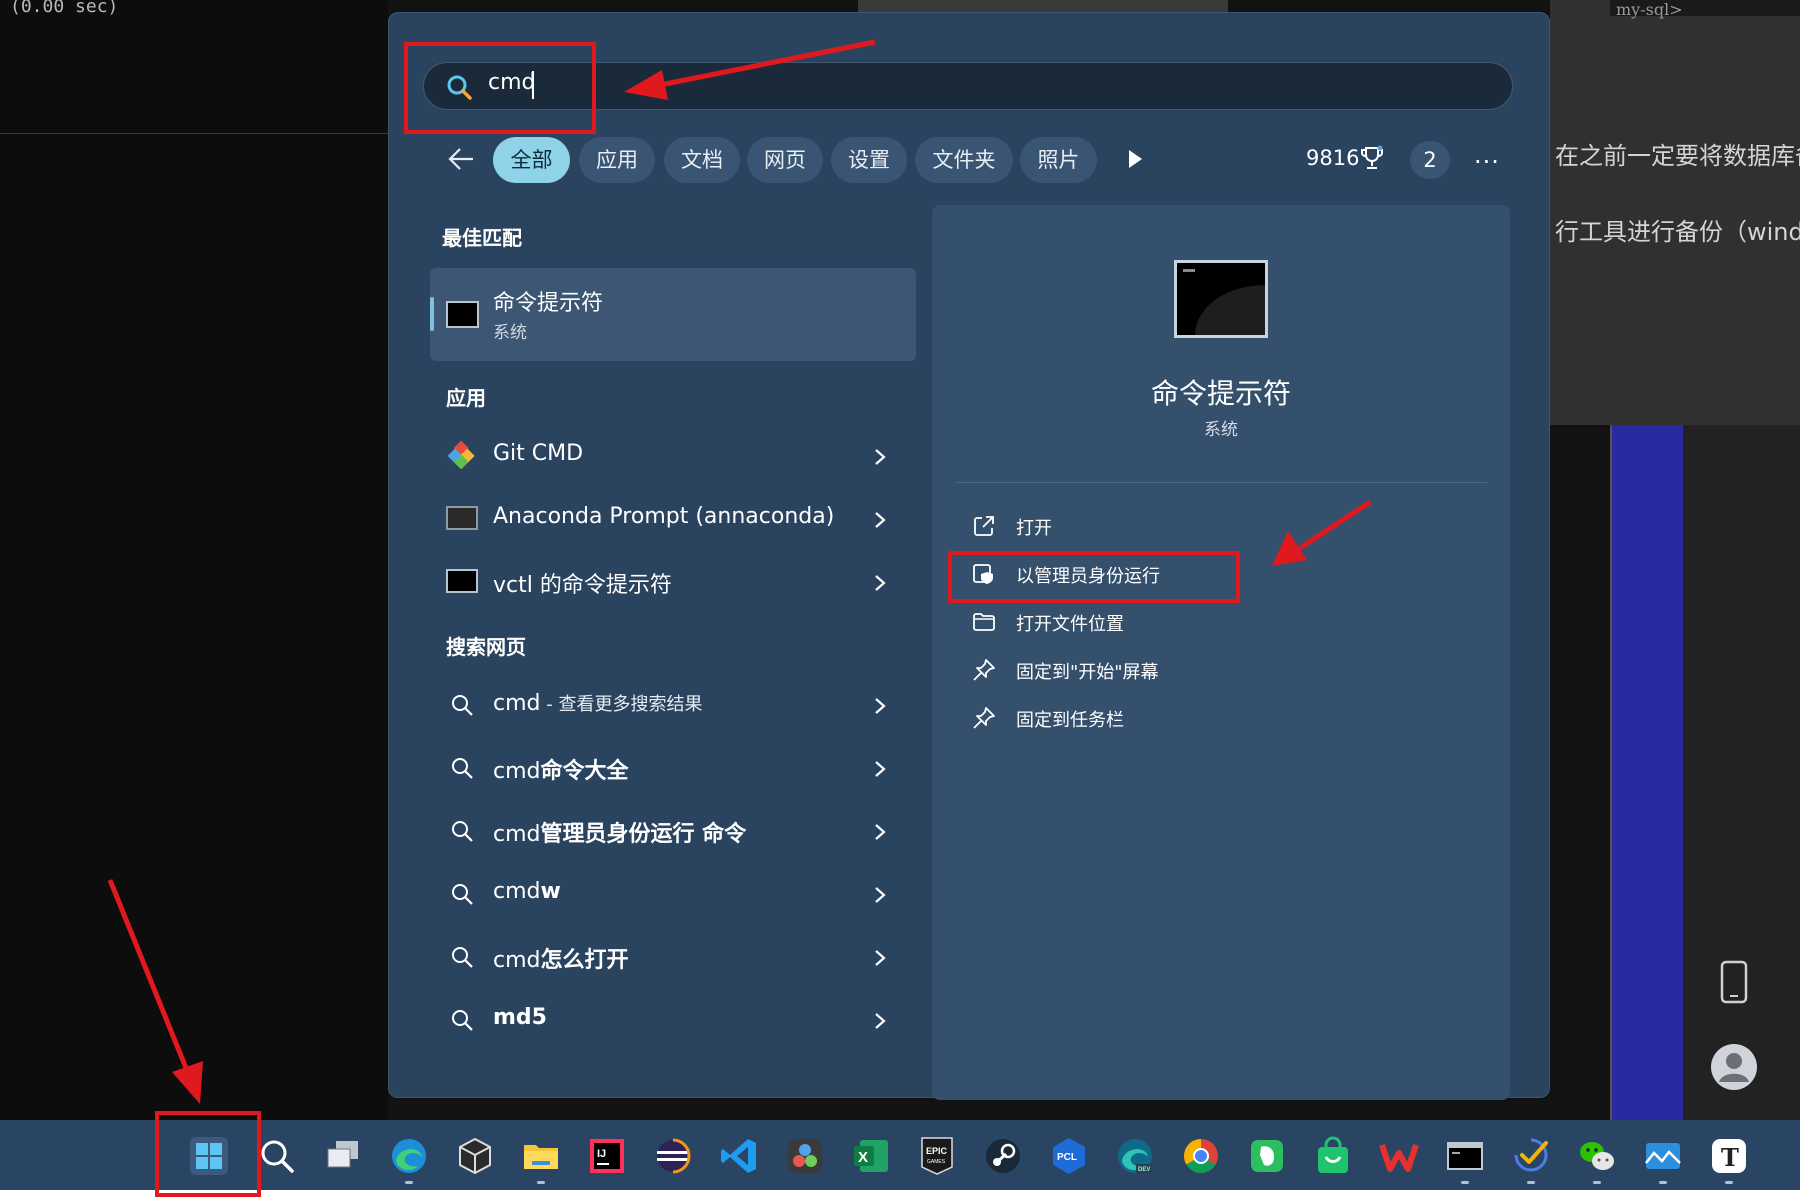  I want to click on unity-icon, so click(475, 1156).